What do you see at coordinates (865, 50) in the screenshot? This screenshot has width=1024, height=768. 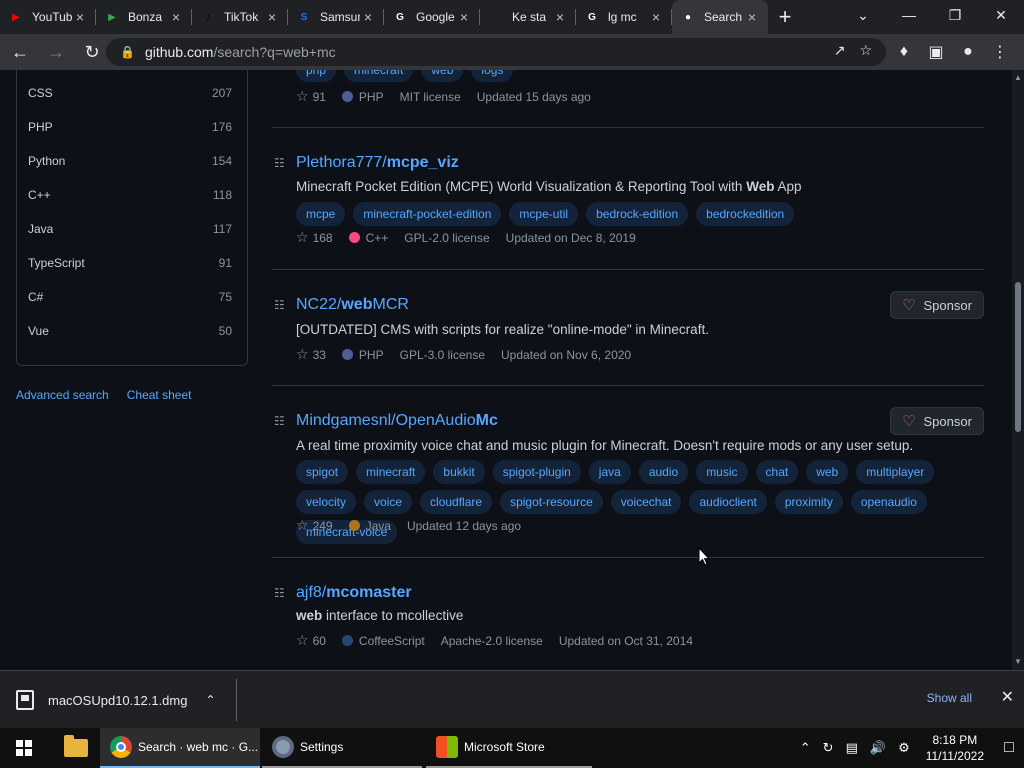 I see `bookmark-star-icon: ☆` at bounding box center [865, 50].